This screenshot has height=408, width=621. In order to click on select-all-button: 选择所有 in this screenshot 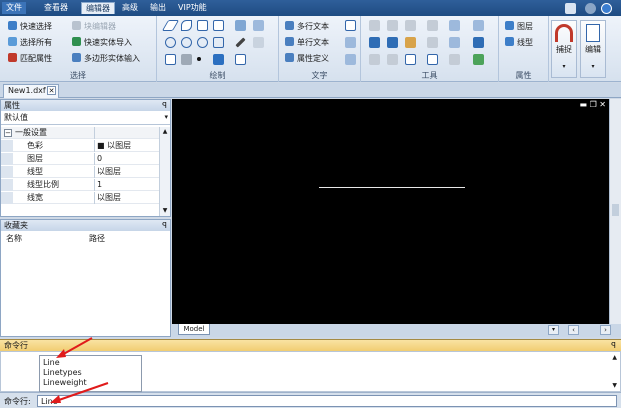, I will do `click(30, 42)`.